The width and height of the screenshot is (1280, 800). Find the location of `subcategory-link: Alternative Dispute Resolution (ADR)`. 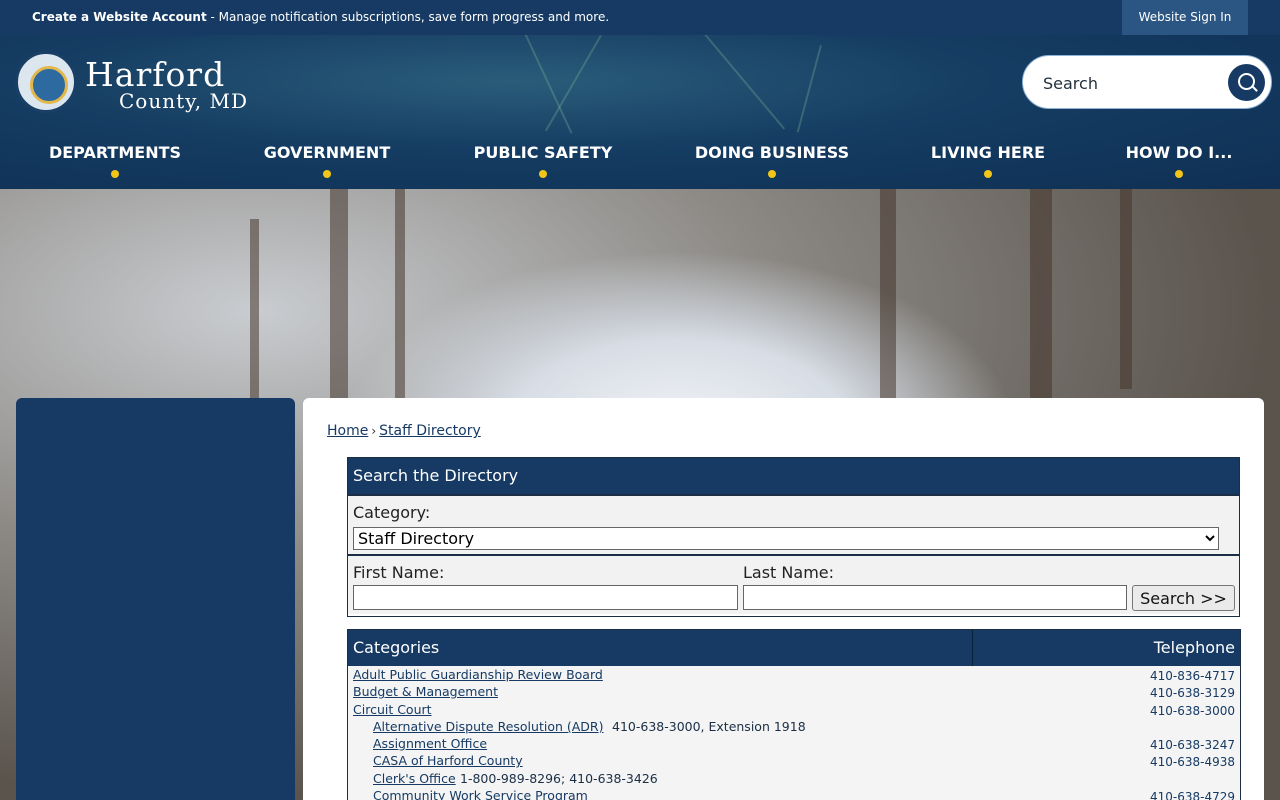

subcategory-link: Alternative Dispute Resolution (ADR) is located at coordinates (488, 726).